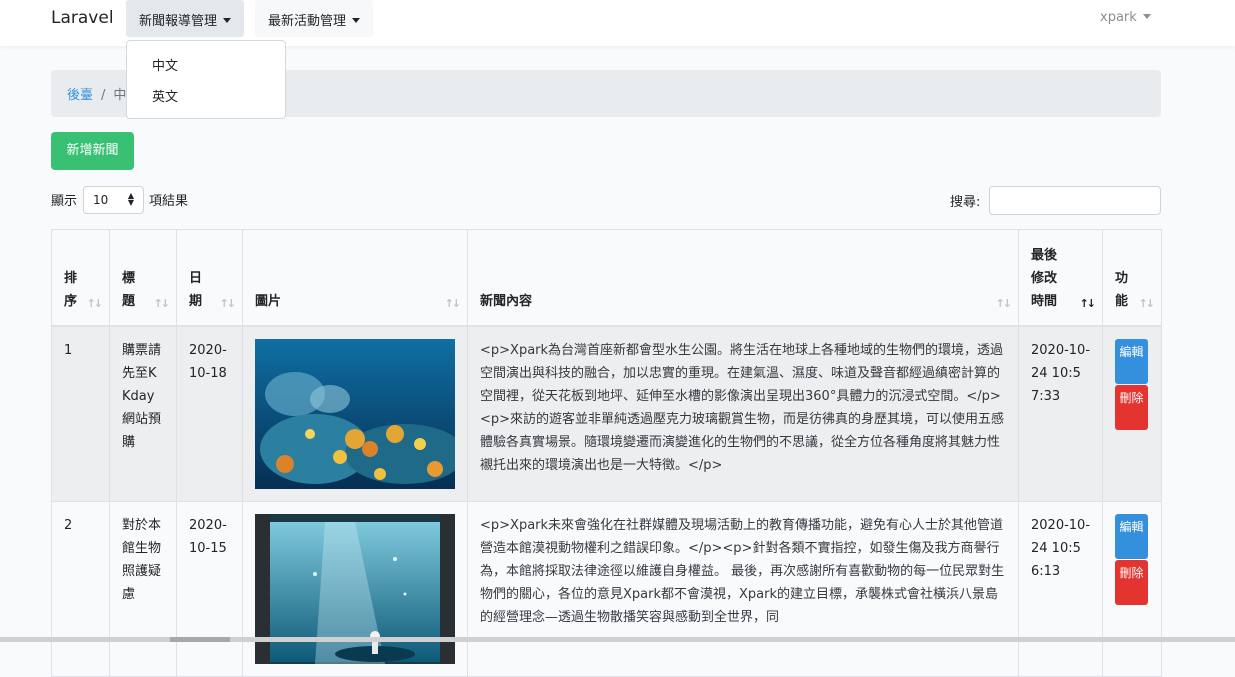 The width and height of the screenshot is (1235, 677). I want to click on nav-events-menu: 最新活動管理, so click(314, 18).